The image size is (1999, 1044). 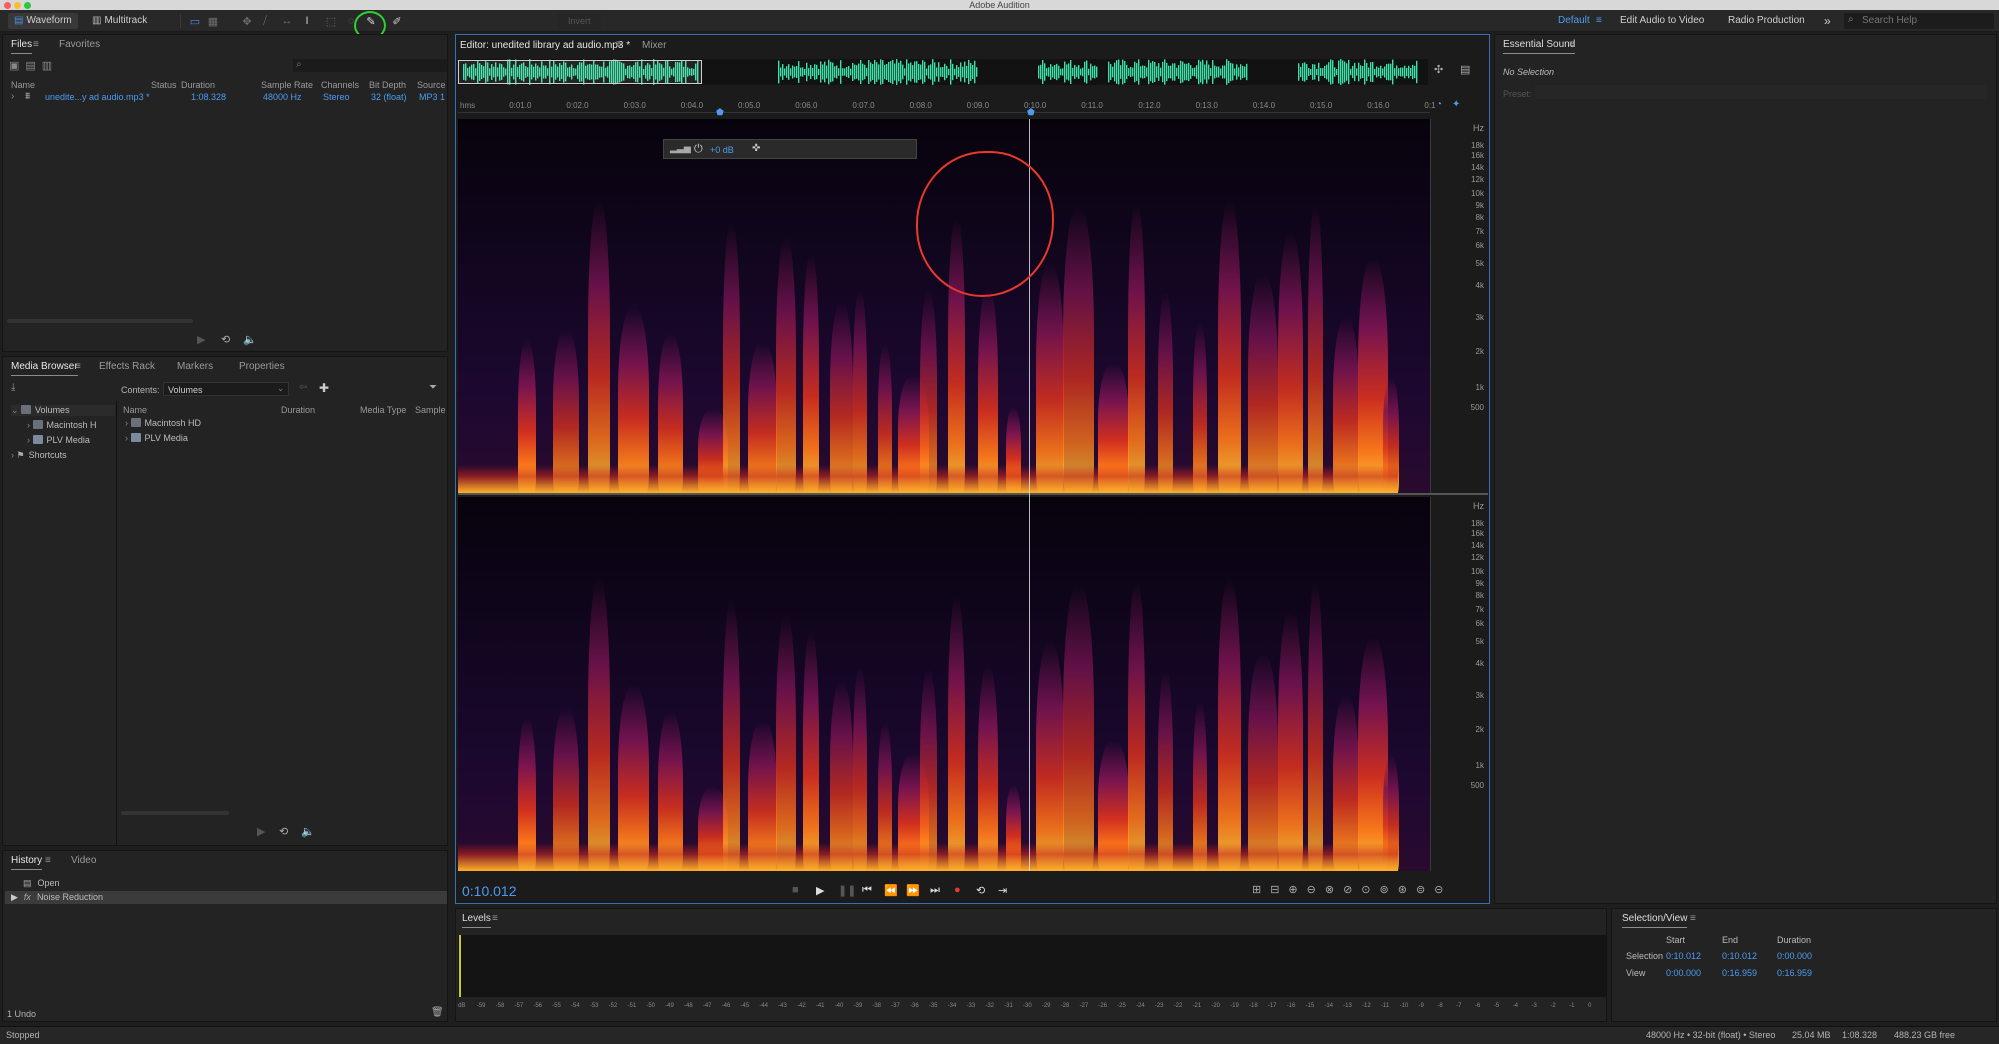 What do you see at coordinates (489, 891) in the screenshot?
I see `current-time-display: 0:10.012` at bounding box center [489, 891].